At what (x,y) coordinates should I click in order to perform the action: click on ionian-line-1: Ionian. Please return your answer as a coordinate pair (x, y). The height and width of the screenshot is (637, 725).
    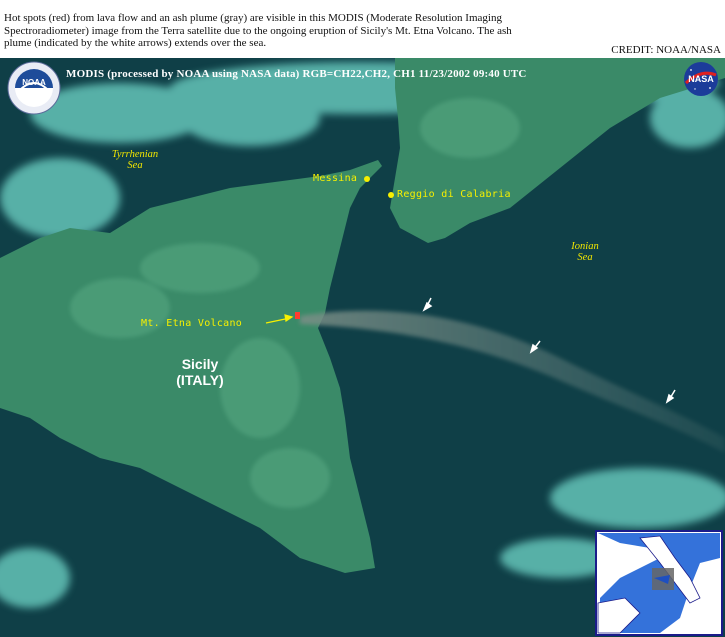
    Looking at the image, I should click on (585, 246).